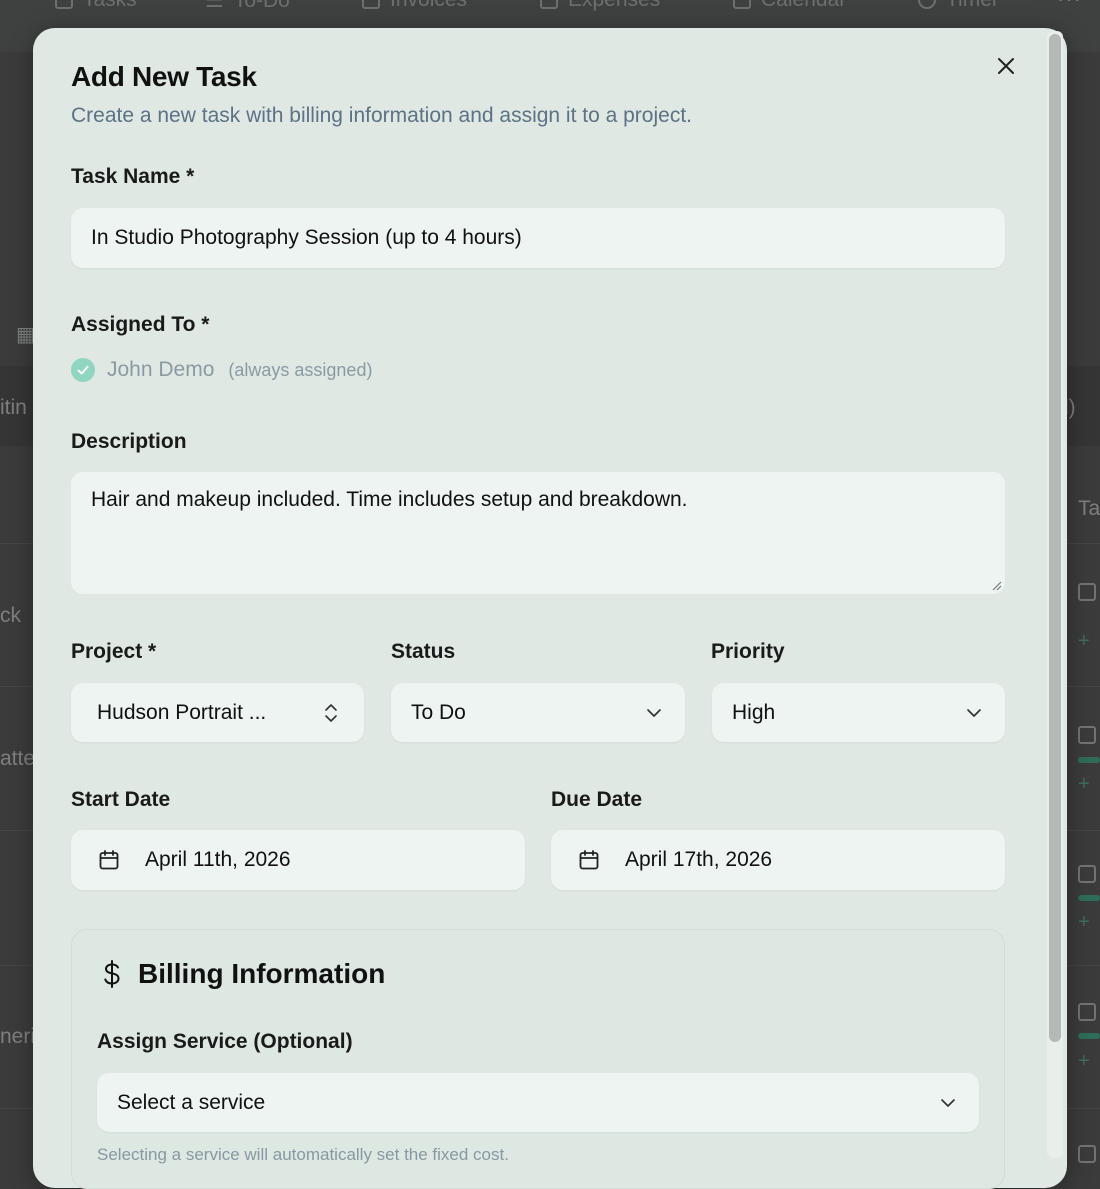 Image resolution: width=1100 pixels, height=1189 pixels. What do you see at coordinates (191, 1102) in the screenshot?
I see `service-placeholder: Select a service` at bounding box center [191, 1102].